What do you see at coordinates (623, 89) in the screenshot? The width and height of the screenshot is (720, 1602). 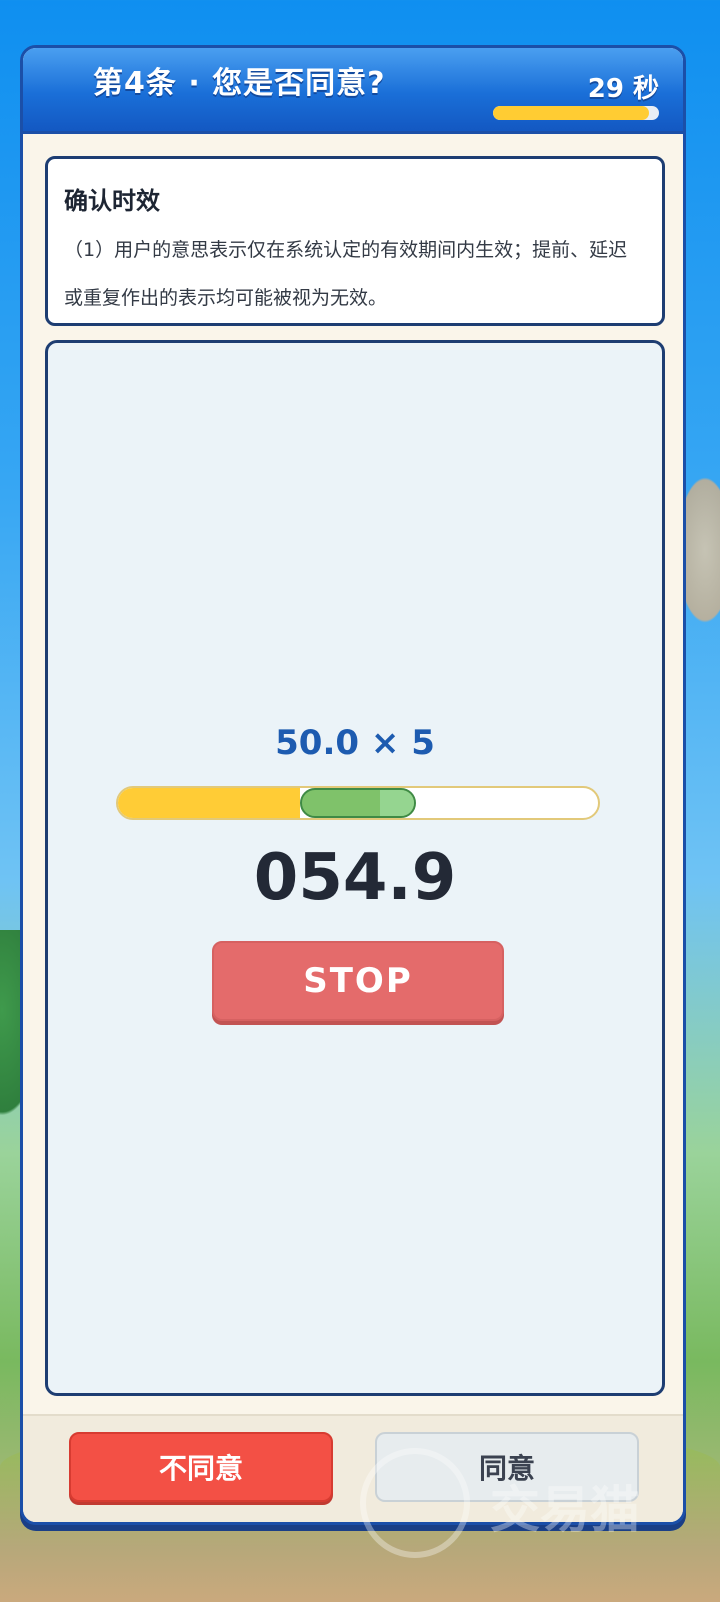 I see `countdown-timer: 29 秒` at bounding box center [623, 89].